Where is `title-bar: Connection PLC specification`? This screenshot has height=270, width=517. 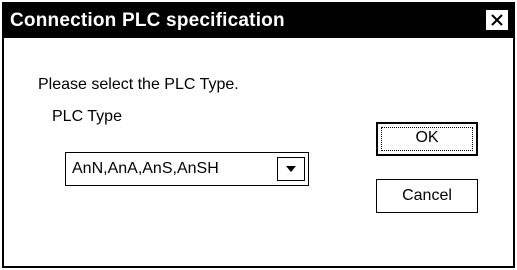
title-bar: Connection PLC specification is located at coordinates (258, 21).